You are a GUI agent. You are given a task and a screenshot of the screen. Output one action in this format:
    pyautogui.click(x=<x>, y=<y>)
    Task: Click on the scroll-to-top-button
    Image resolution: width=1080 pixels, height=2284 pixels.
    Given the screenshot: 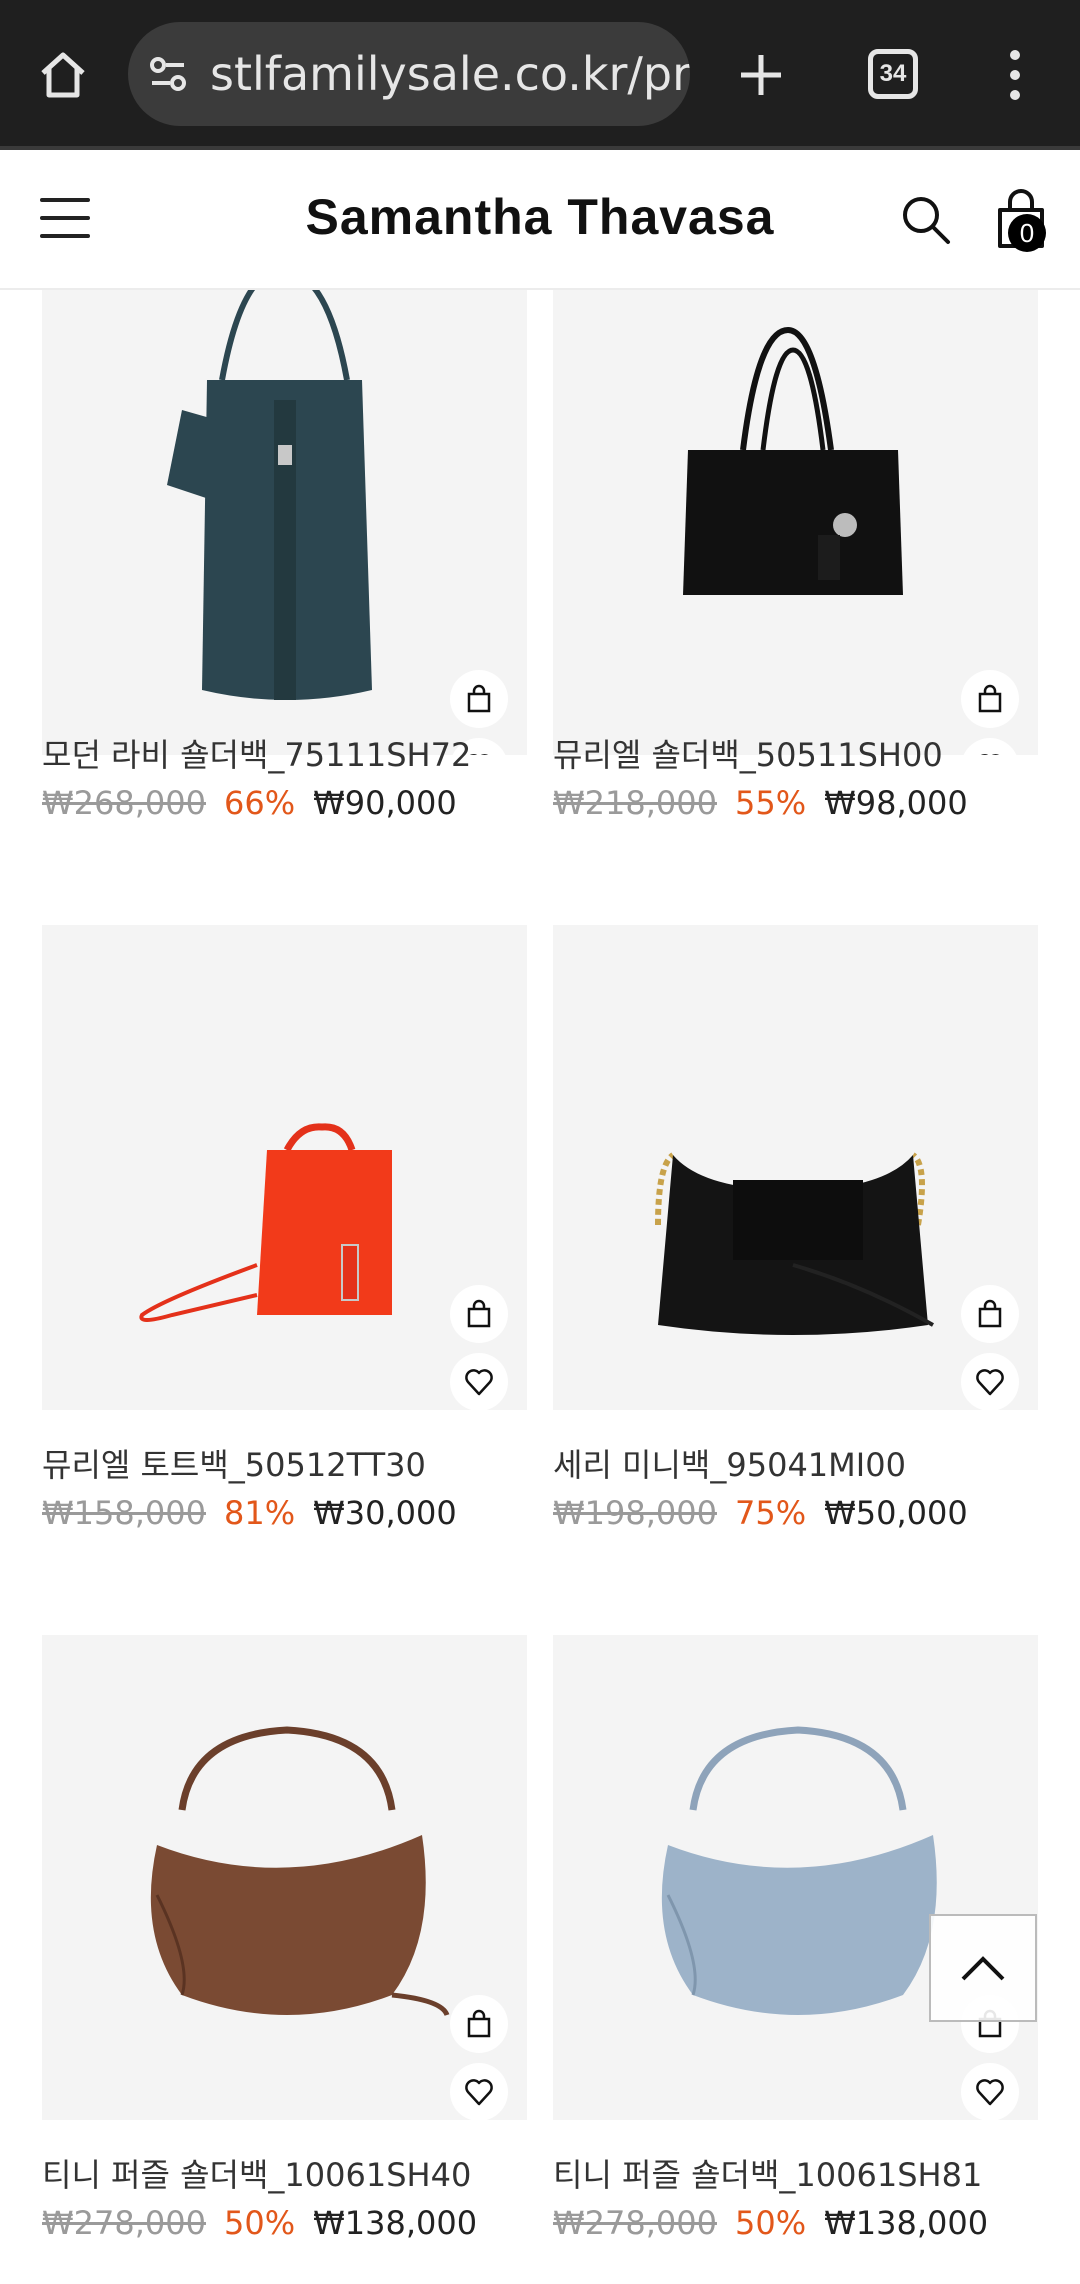 What is the action you would take?
    pyautogui.click(x=983, y=1968)
    